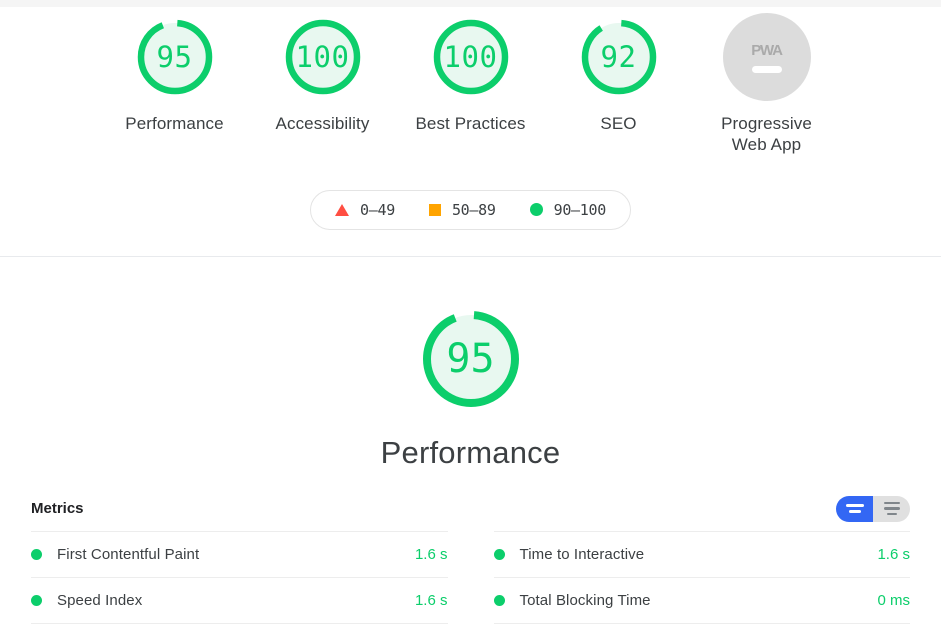 This screenshot has width=941, height=630. What do you see at coordinates (766, 69) in the screenshot?
I see `pwa-dash-icon` at bounding box center [766, 69].